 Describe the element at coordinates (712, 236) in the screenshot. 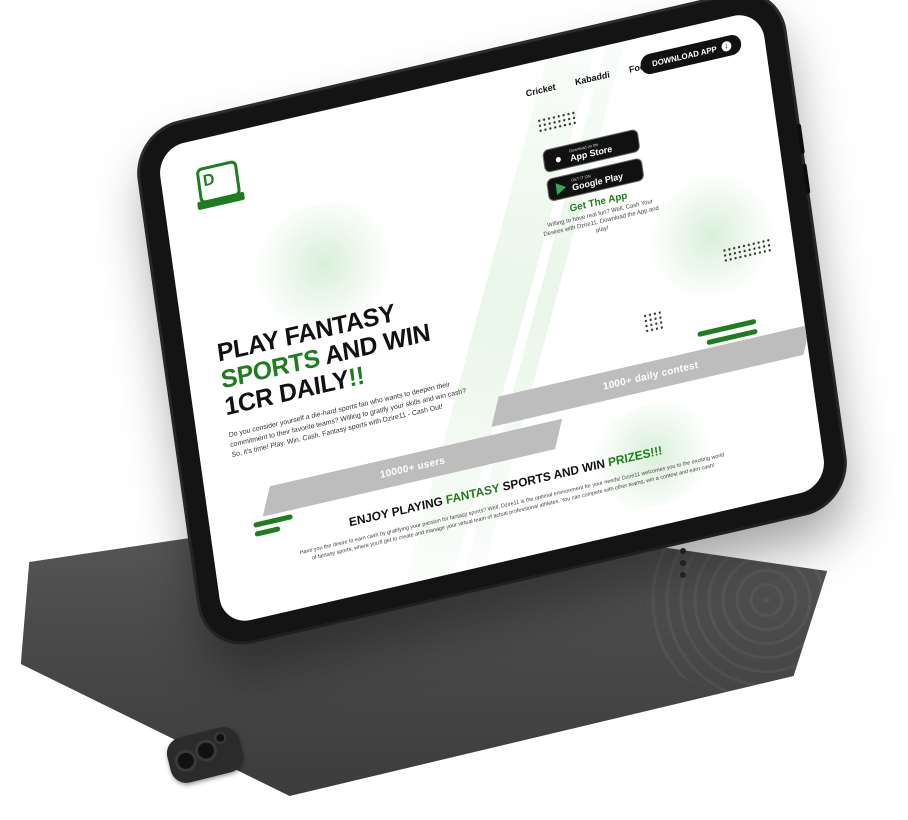

I see `background-glow` at that location.